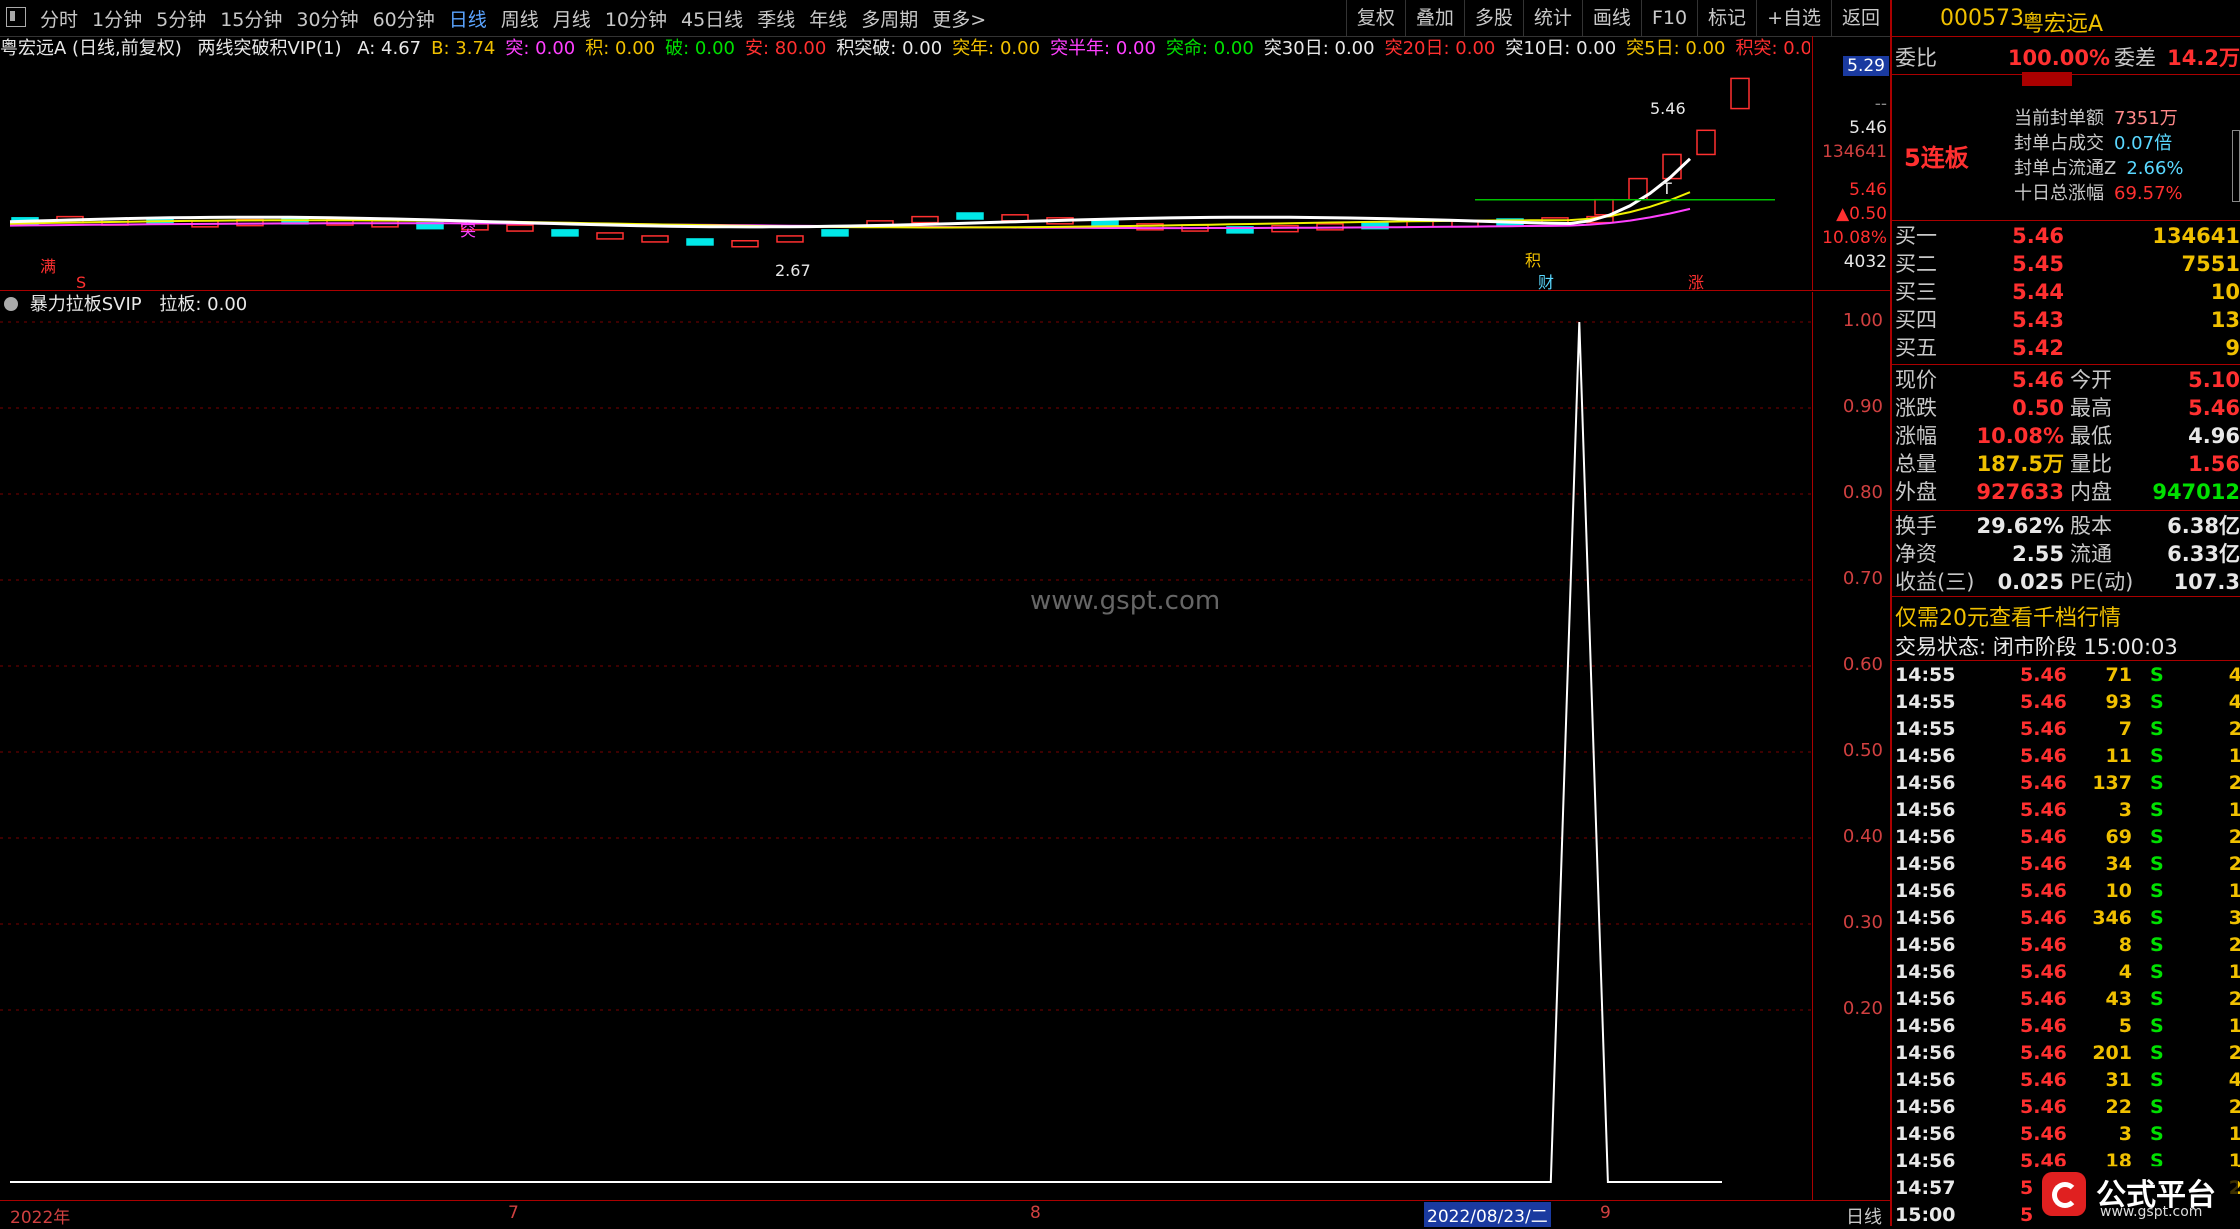 Image resolution: width=2240 pixels, height=1229 pixels. What do you see at coordinates (1864, 1216) in the screenshot?
I see `period-label: 日线` at bounding box center [1864, 1216].